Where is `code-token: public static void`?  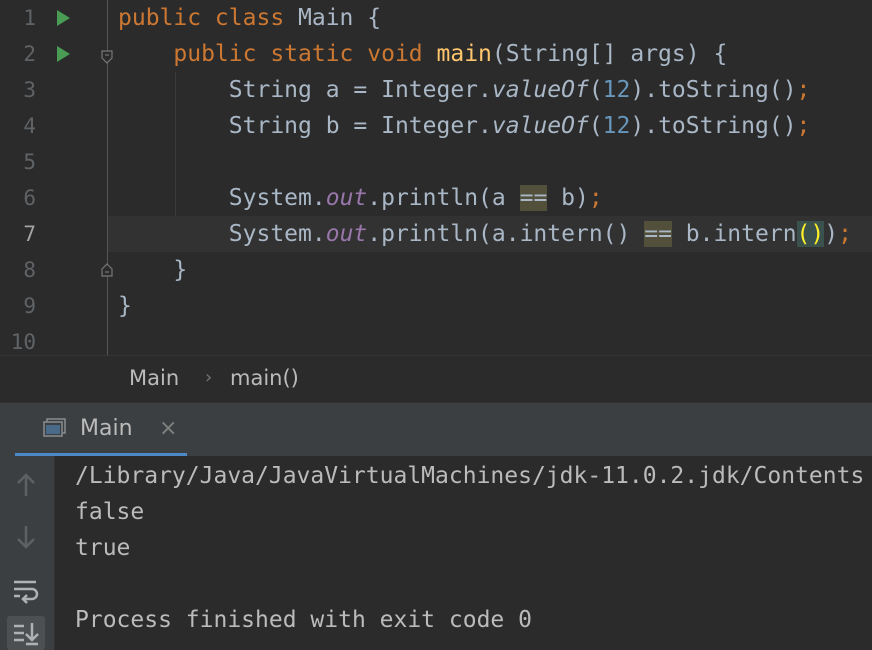 code-token: public static void is located at coordinates (277, 54).